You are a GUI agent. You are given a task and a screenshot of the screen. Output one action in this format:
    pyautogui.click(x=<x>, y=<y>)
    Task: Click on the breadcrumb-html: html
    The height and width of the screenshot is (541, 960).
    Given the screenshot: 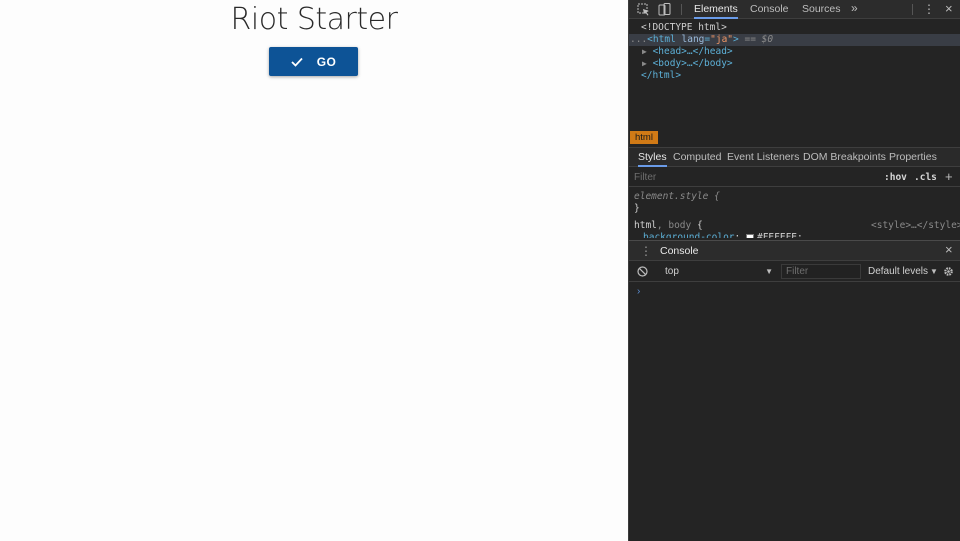 What is the action you would take?
    pyautogui.click(x=644, y=137)
    